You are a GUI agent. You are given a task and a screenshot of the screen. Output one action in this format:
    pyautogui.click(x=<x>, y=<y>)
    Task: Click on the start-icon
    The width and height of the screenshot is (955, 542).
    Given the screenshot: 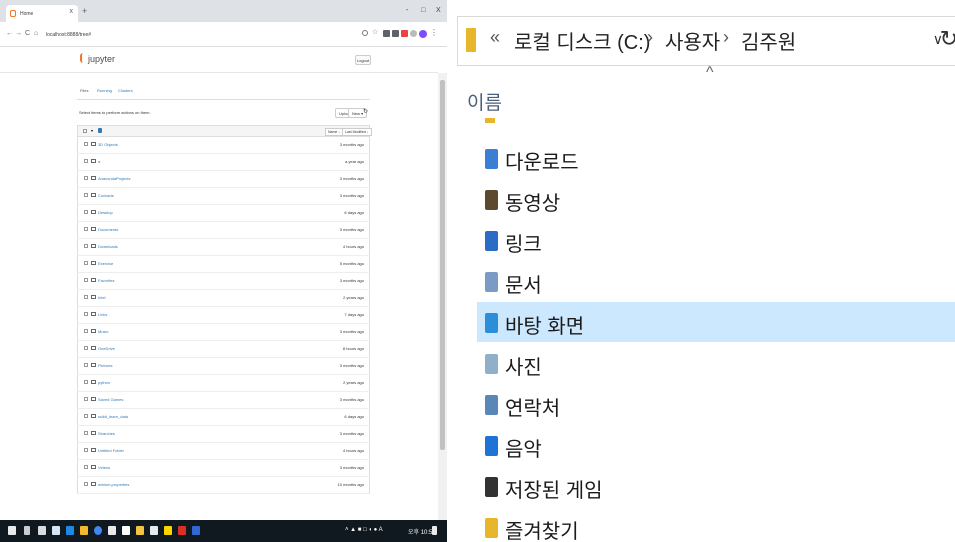 What is the action you would take?
    pyautogui.click(x=12, y=530)
    